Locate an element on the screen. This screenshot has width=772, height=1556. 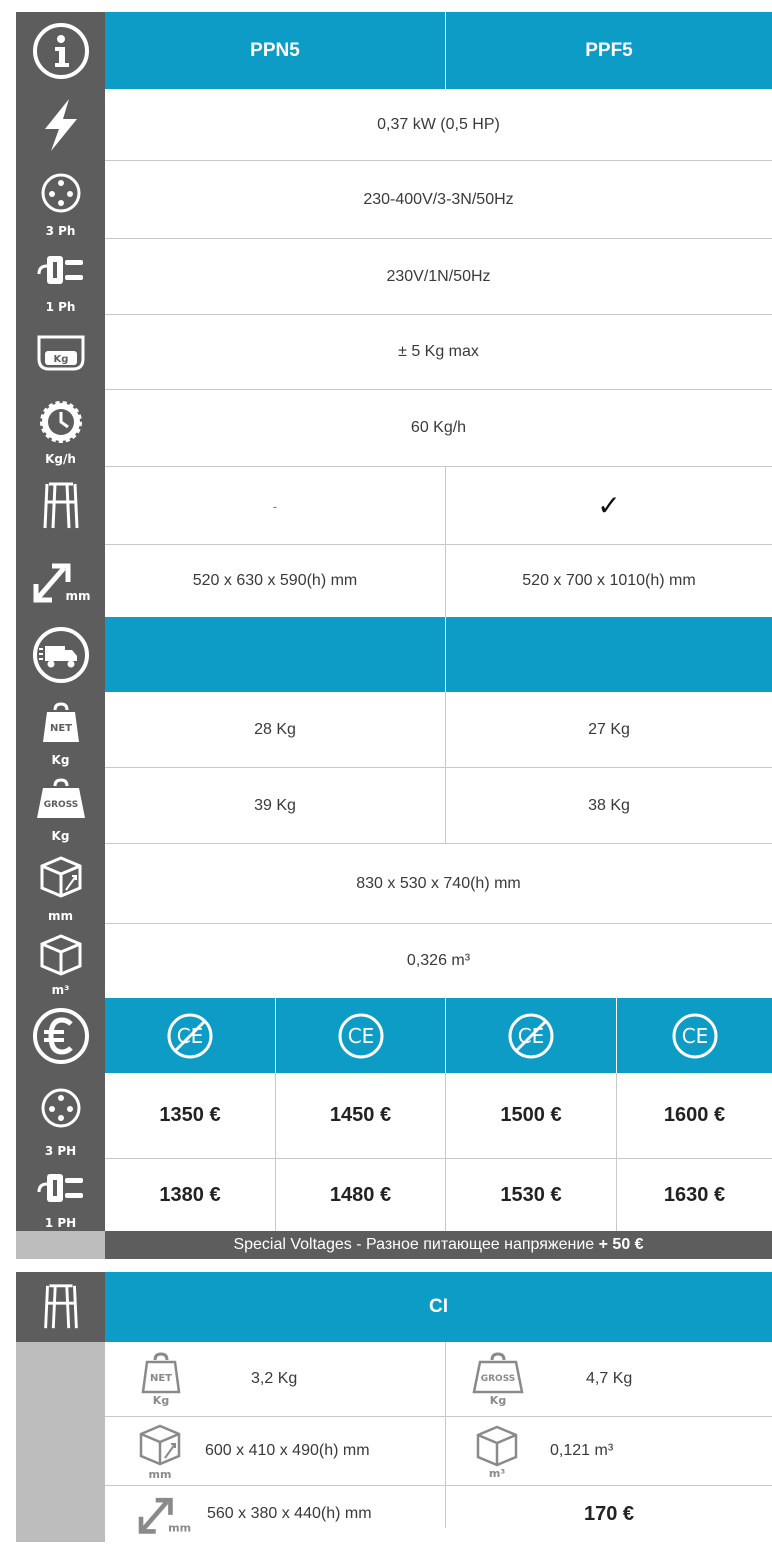
power-value: 0,37 kW (0,5 HP) is located at coordinates (438, 125).